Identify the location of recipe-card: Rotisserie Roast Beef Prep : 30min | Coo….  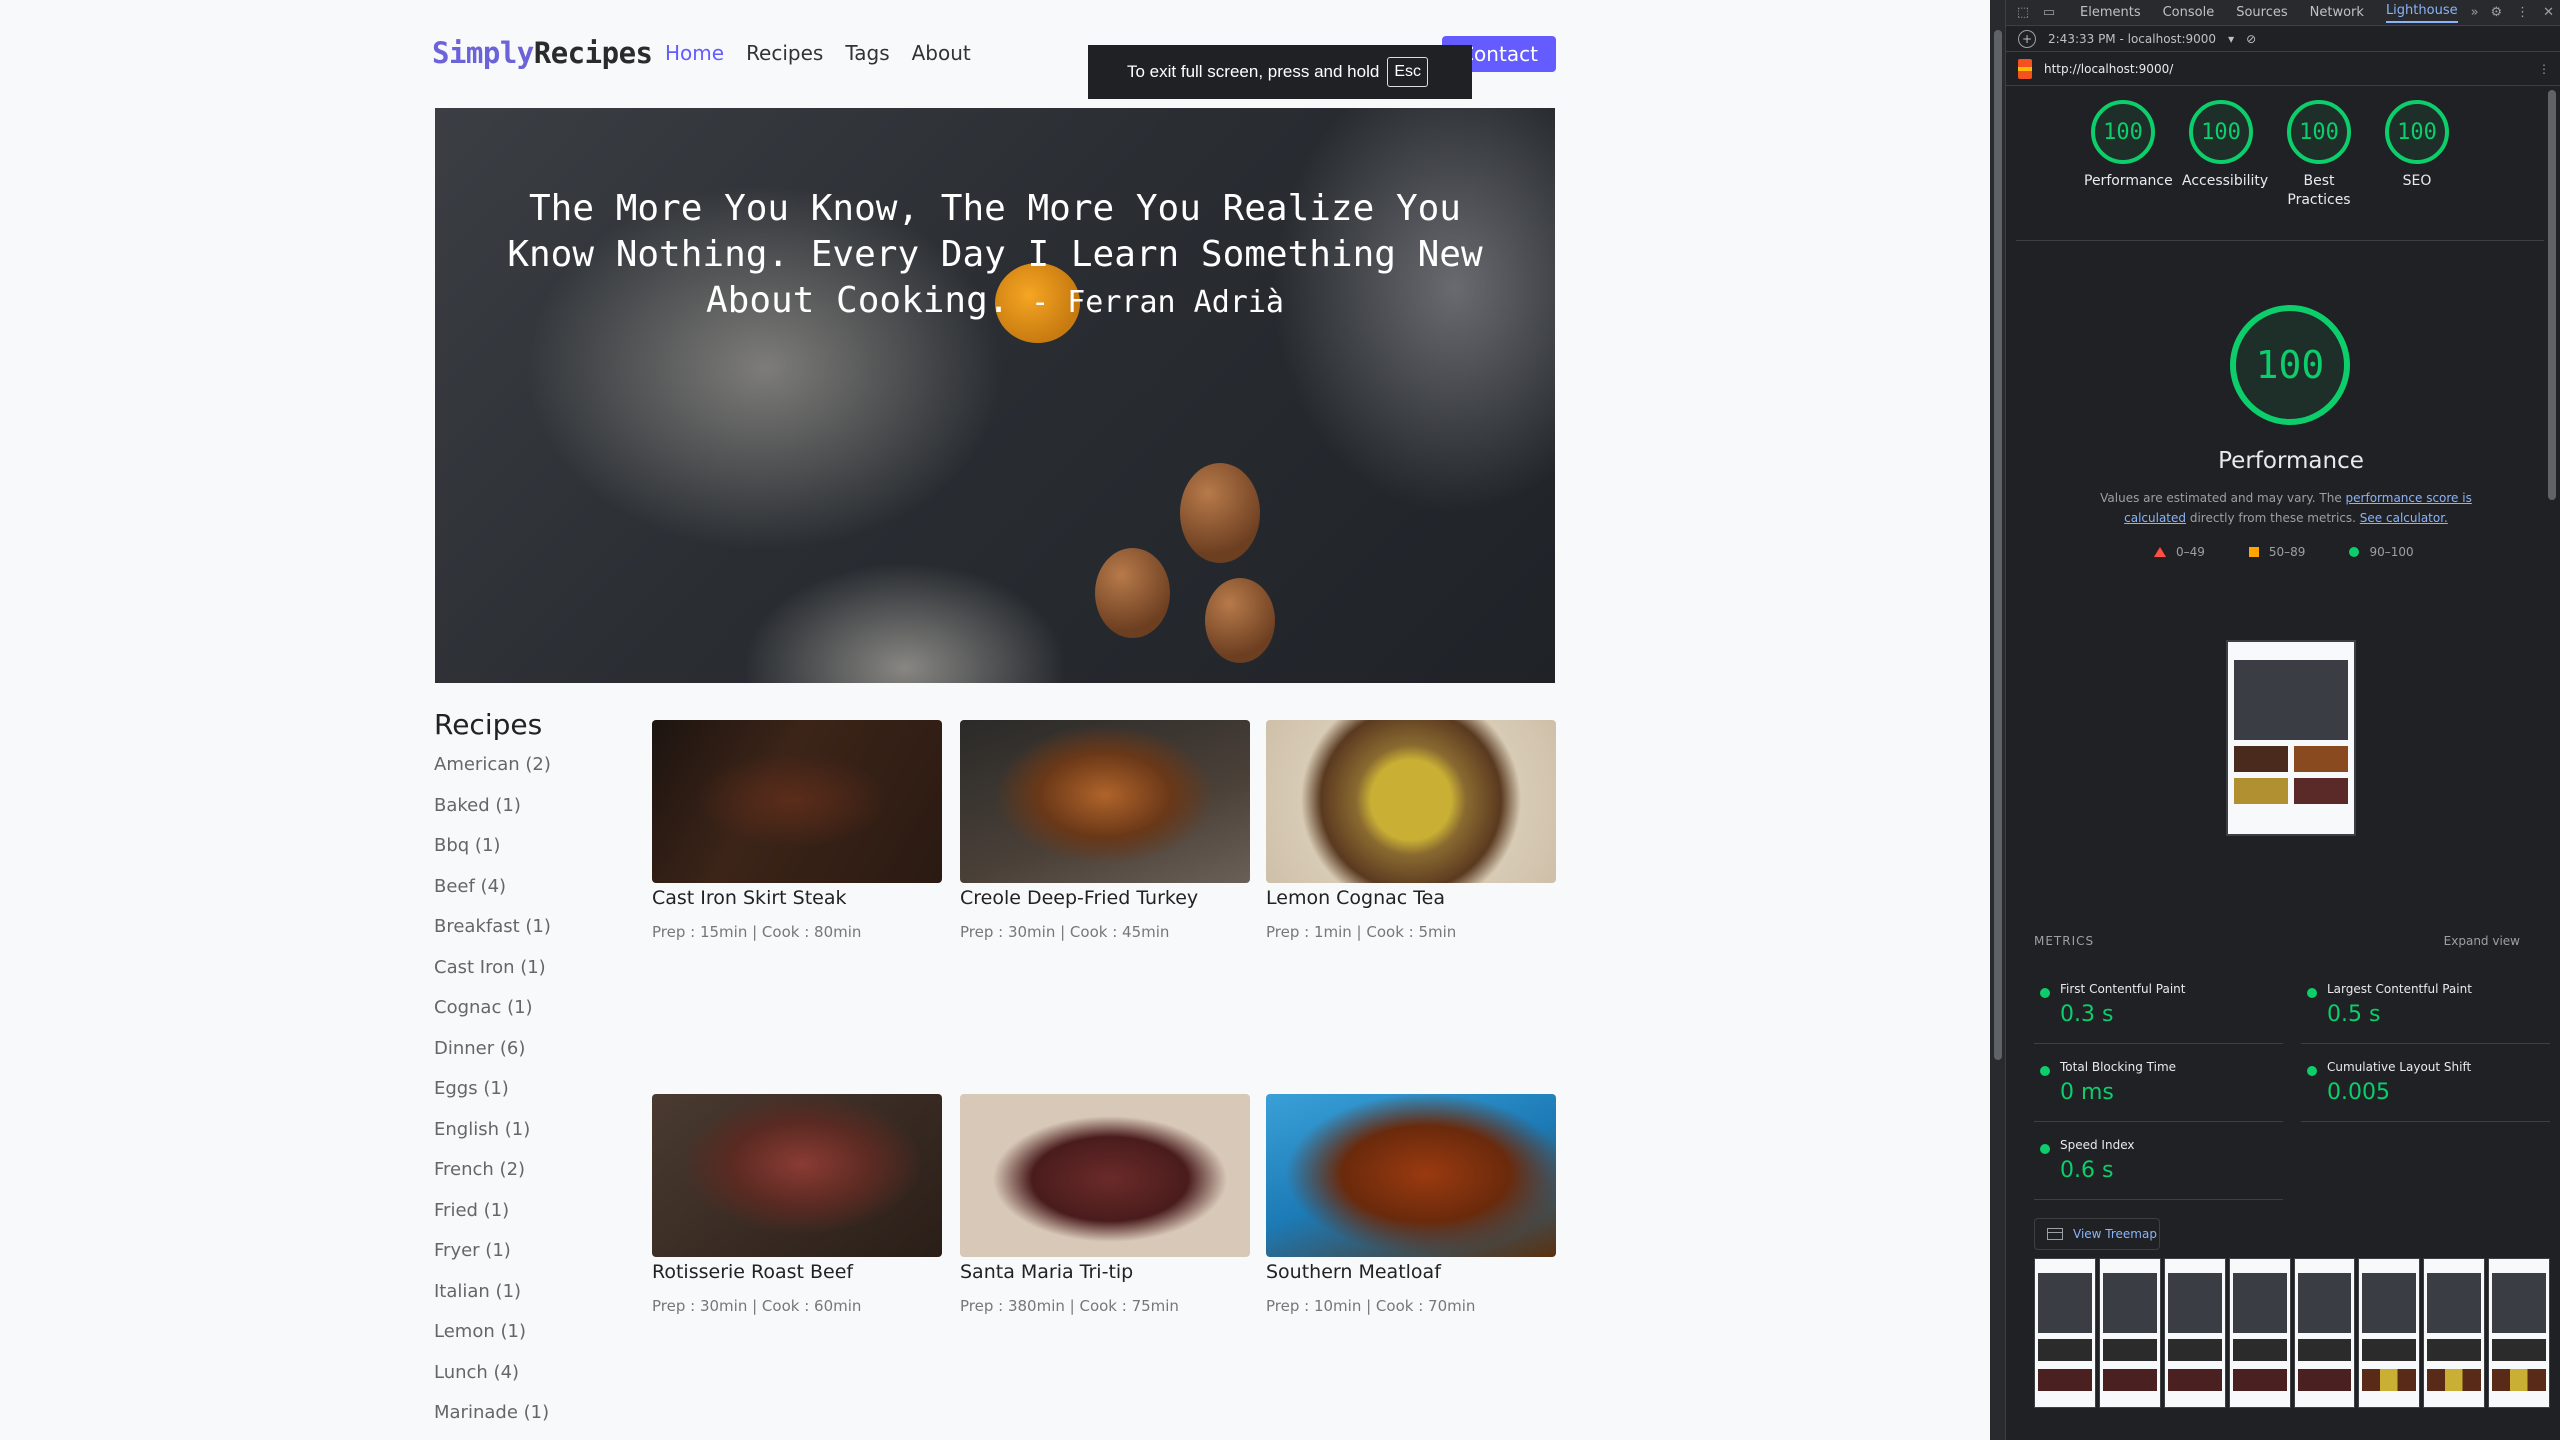
(797, 1204).